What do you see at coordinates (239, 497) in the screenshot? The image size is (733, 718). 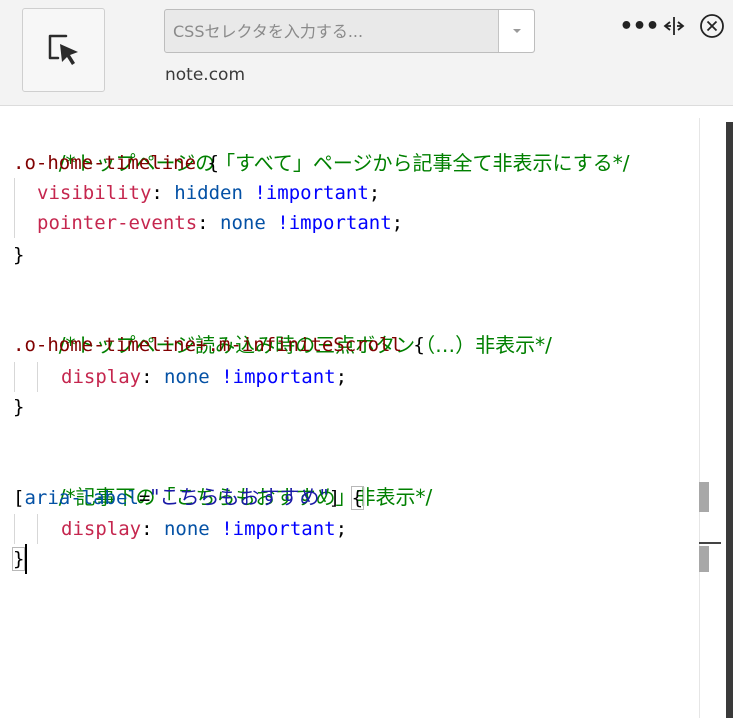 I see `css-attribute-value: "こちらもおすすめ"` at bounding box center [239, 497].